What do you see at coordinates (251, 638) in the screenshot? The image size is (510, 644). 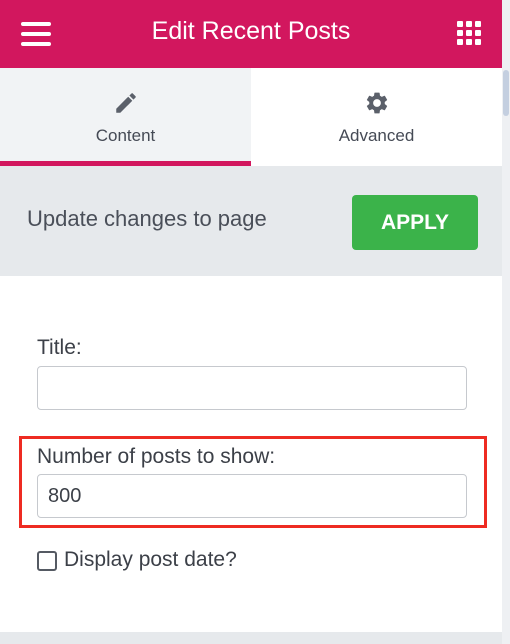 I see `panel-bottom-strip` at bounding box center [251, 638].